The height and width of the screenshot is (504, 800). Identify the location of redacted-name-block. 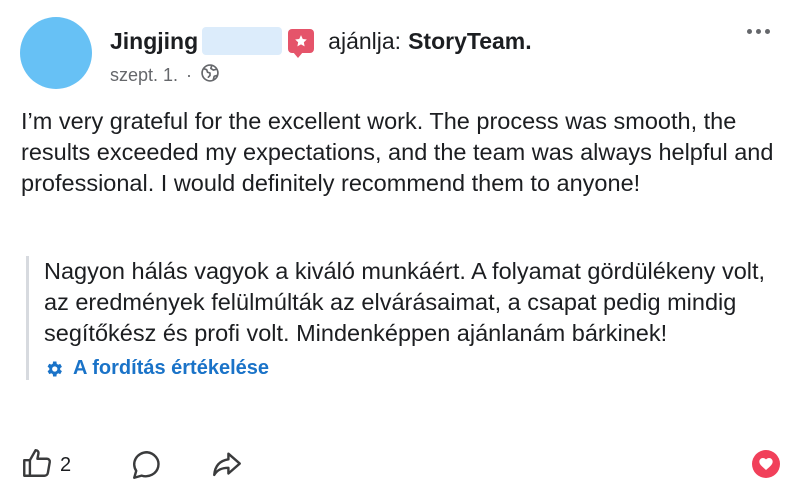
(242, 41).